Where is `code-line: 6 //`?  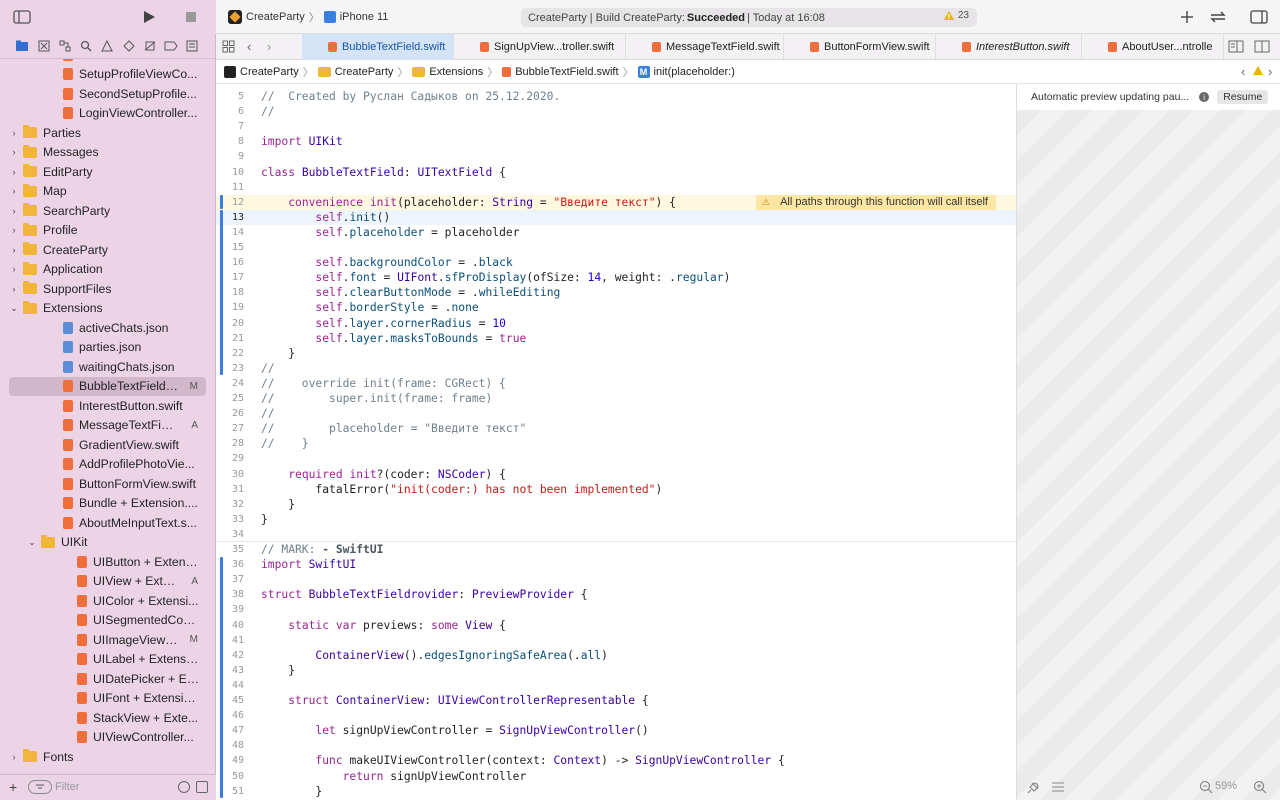
code-line: 6 // is located at coordinates (616, 111).